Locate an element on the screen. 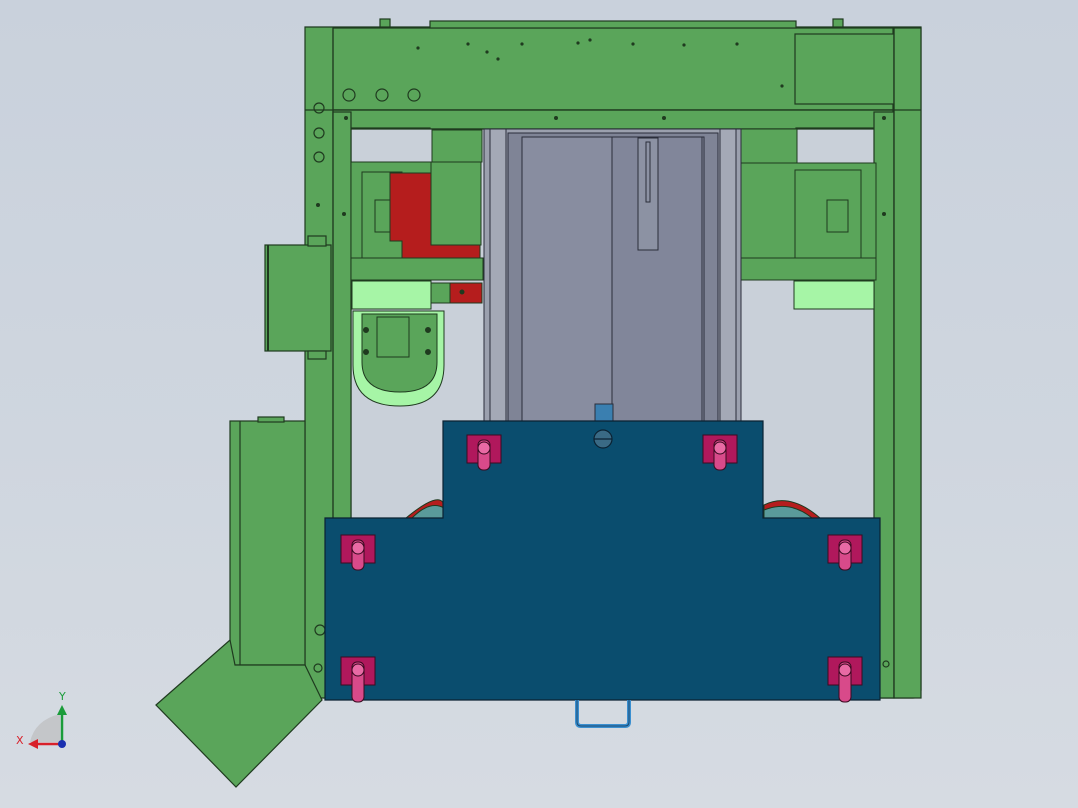 This screenshot has width=1078, height=808. x-axis-label: X is located at coordinates (20, 740).